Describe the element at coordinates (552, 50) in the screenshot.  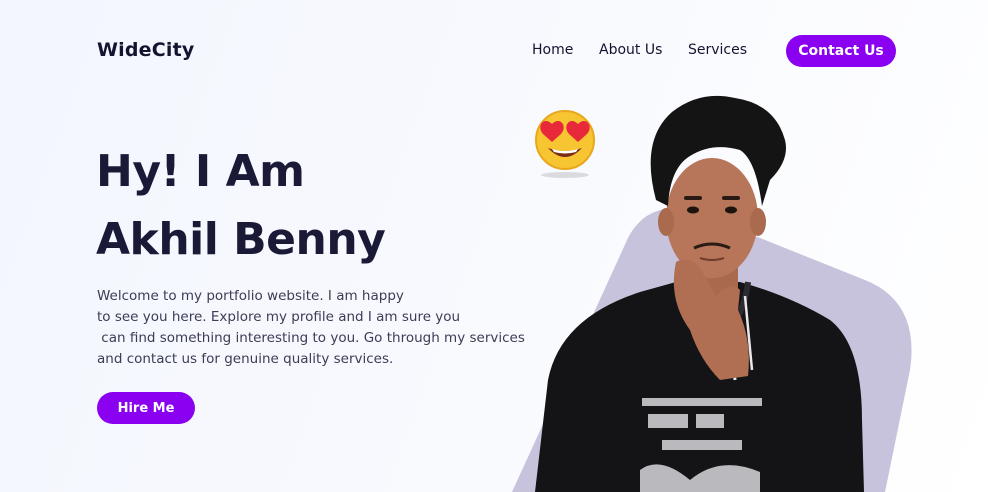
I see `nav-home: Home` at that location.